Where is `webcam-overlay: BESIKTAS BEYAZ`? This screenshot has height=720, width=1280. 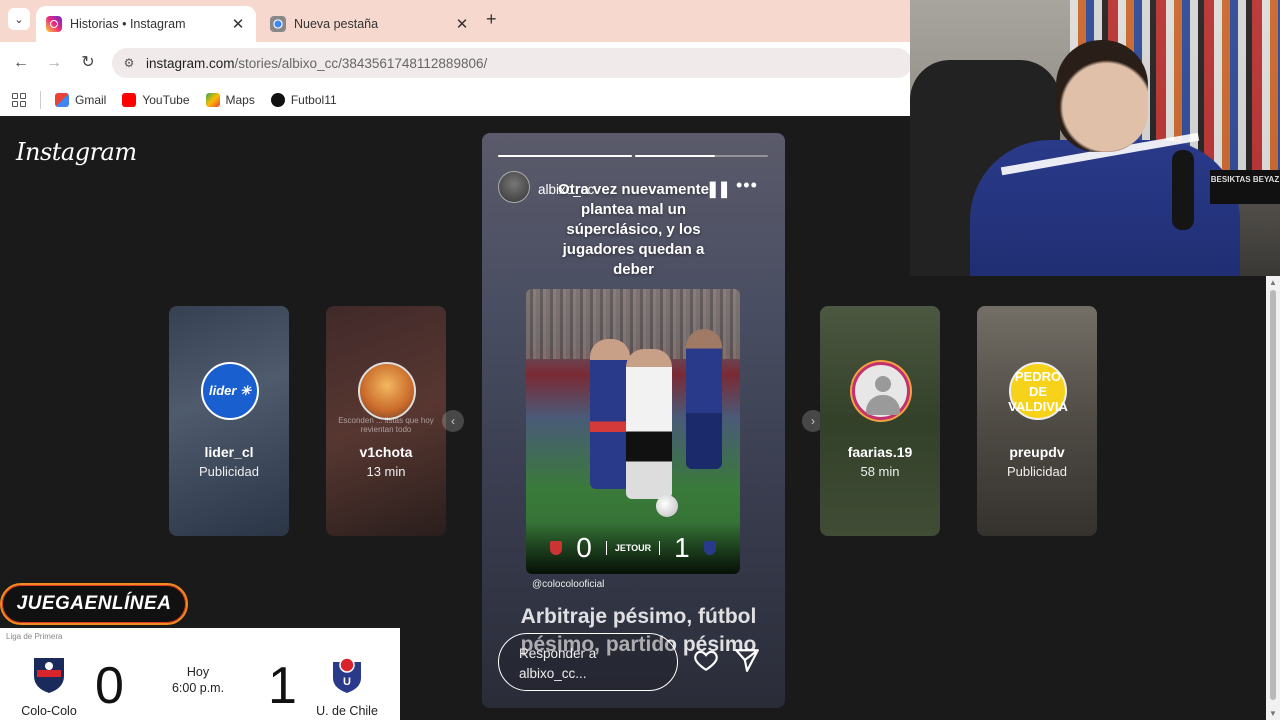 webcam-overlay: BESIKTAS BEYAZ is located at coordinates (1095, 138).